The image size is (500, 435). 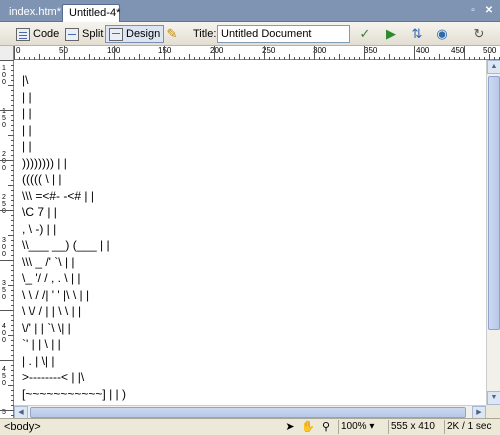 What do you see at coordinates (4, 247) in the screenshot?
I see `ruler-label: 3 0 0` at bounding box center [4, 247].